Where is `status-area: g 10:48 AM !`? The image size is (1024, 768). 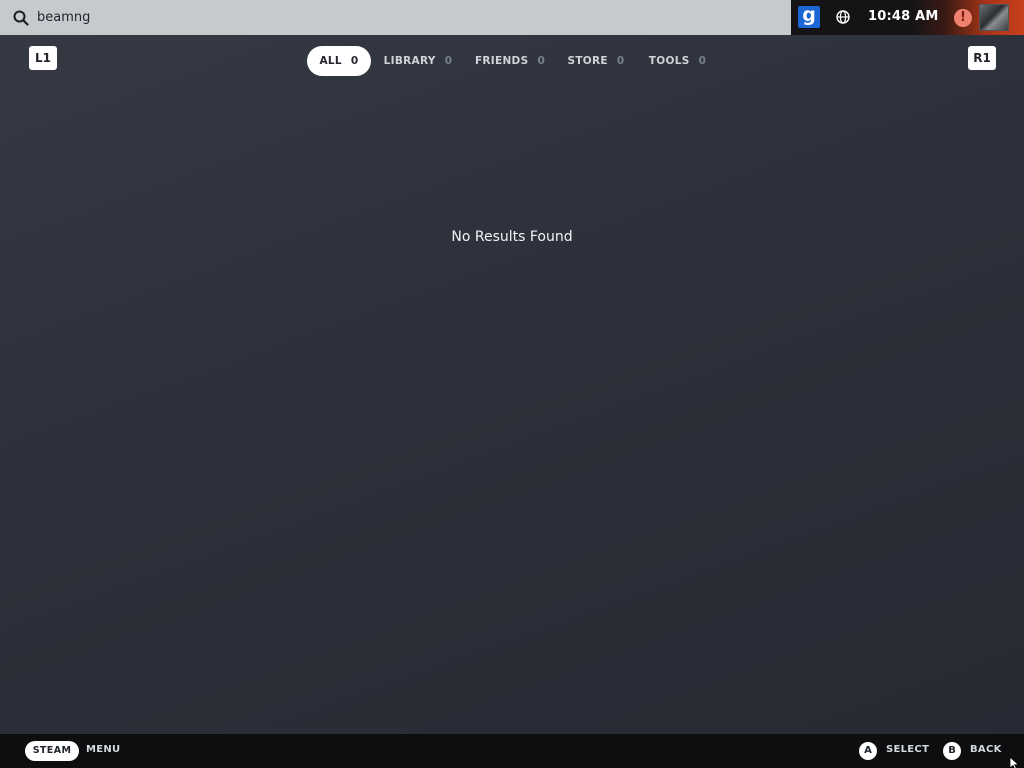 status-area: g 10:48 AM ! is located at coordinates (907, 17).